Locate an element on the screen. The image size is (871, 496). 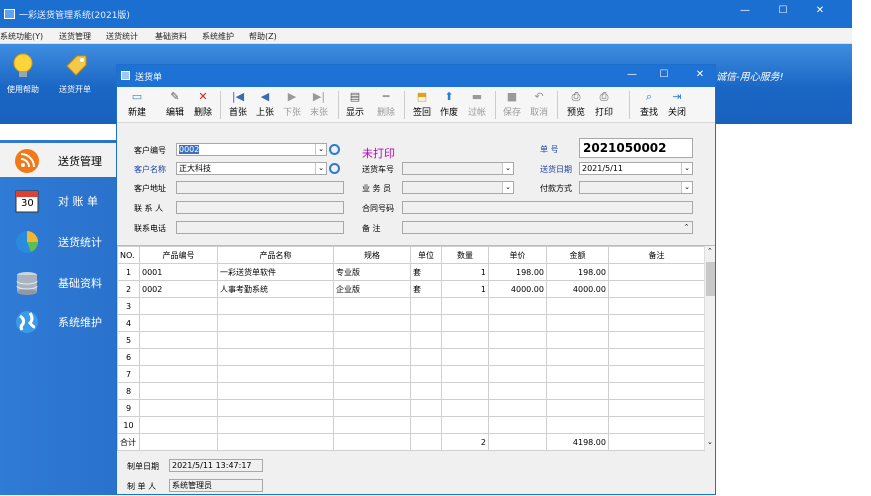
scroll-thumb is located at coordinates (710, 279).